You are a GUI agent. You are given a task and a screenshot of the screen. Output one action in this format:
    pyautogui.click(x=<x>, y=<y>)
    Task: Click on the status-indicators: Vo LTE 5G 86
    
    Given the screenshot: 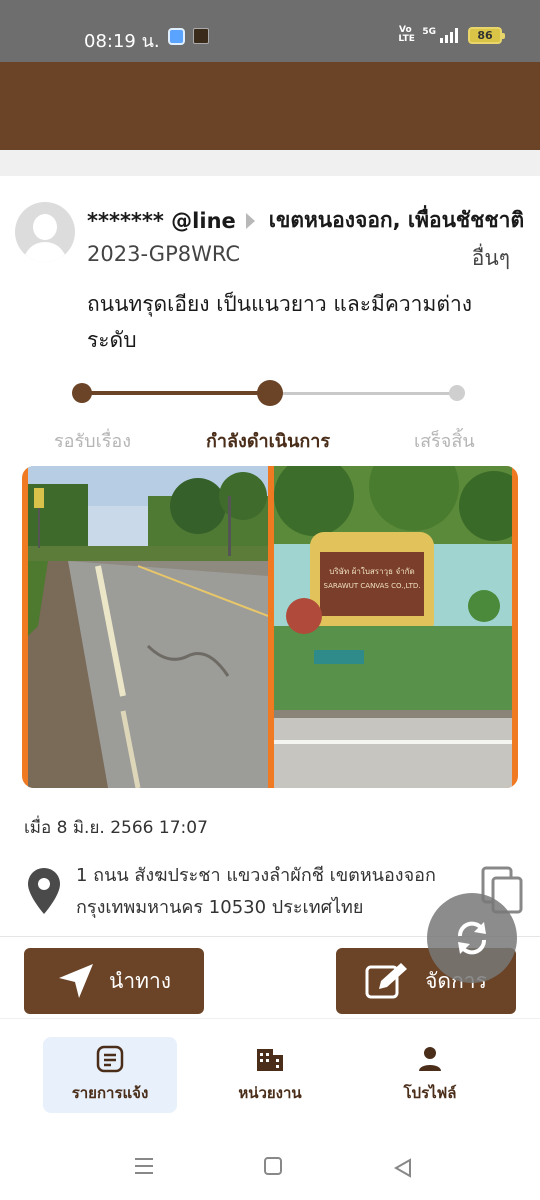 What is the action you would take?
    pyautogui.click(x=451, y=34)
    